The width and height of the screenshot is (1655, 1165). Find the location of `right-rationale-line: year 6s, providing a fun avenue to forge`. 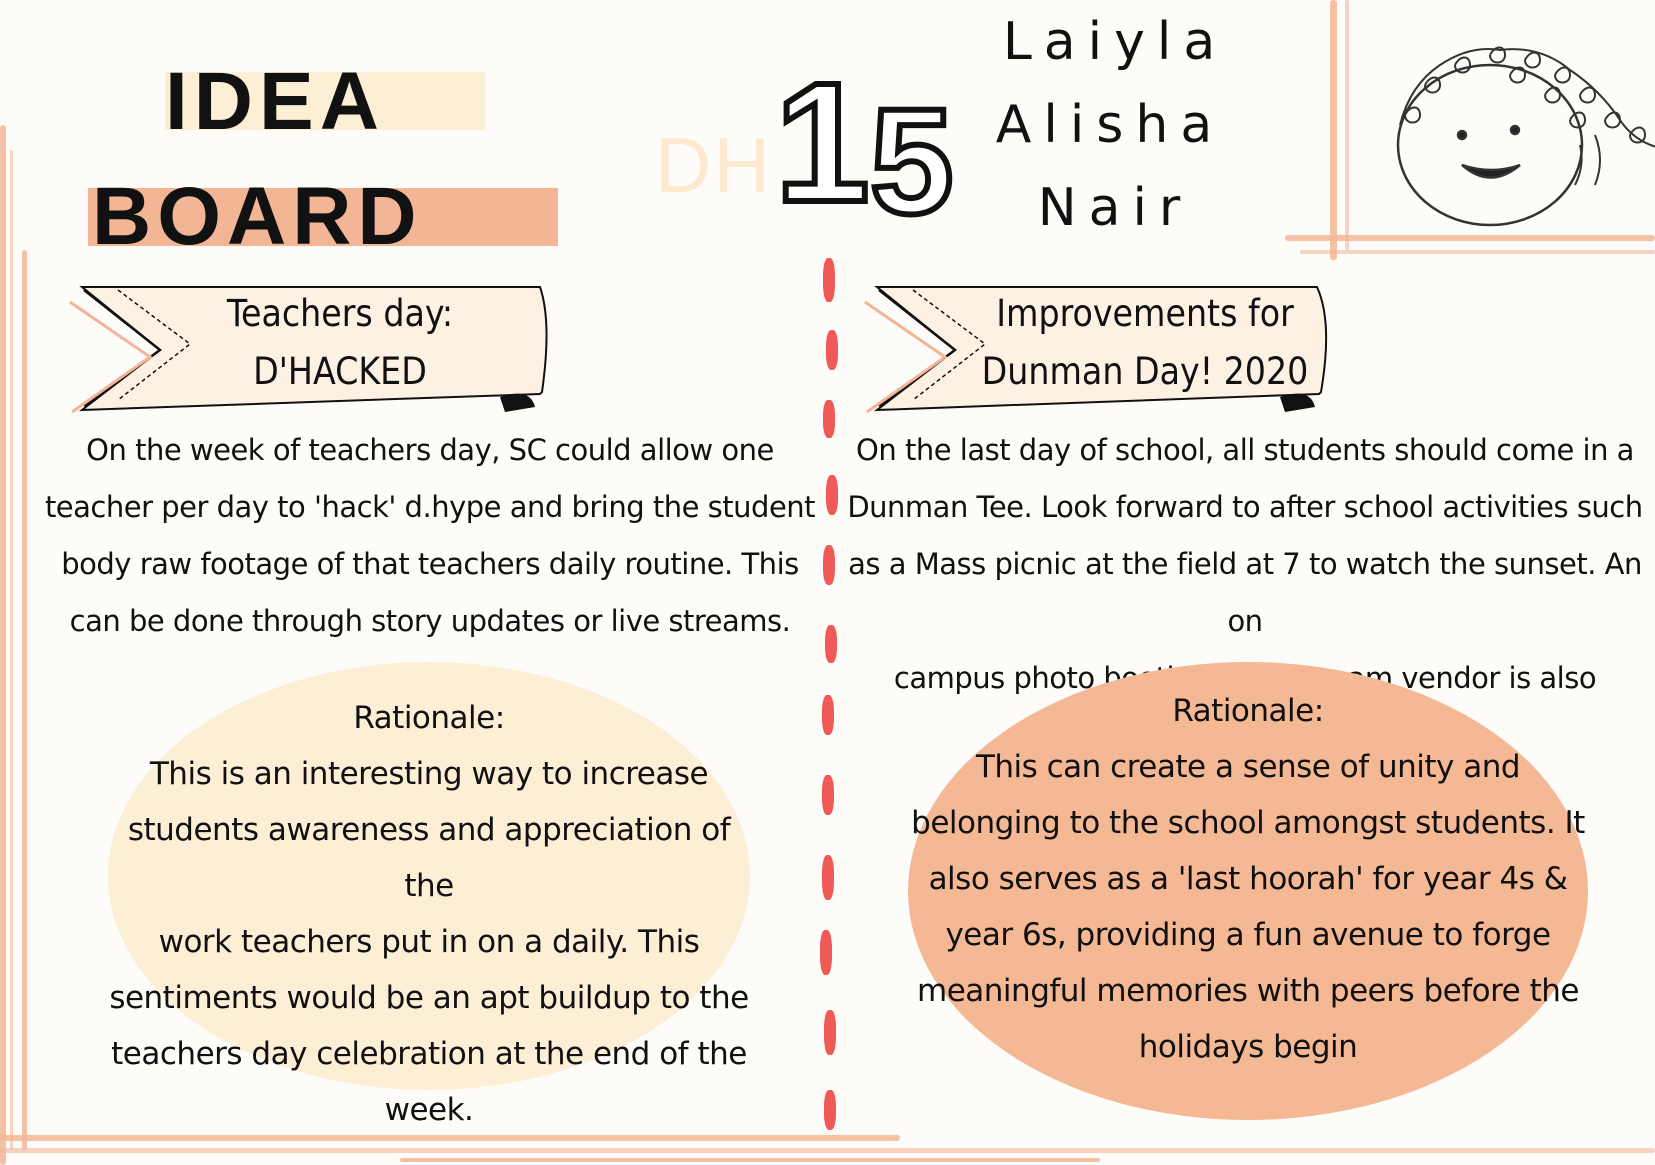

right-rationale-line: year 6s, providing a fun avenue to forge is located at coordinates (1248, 935).